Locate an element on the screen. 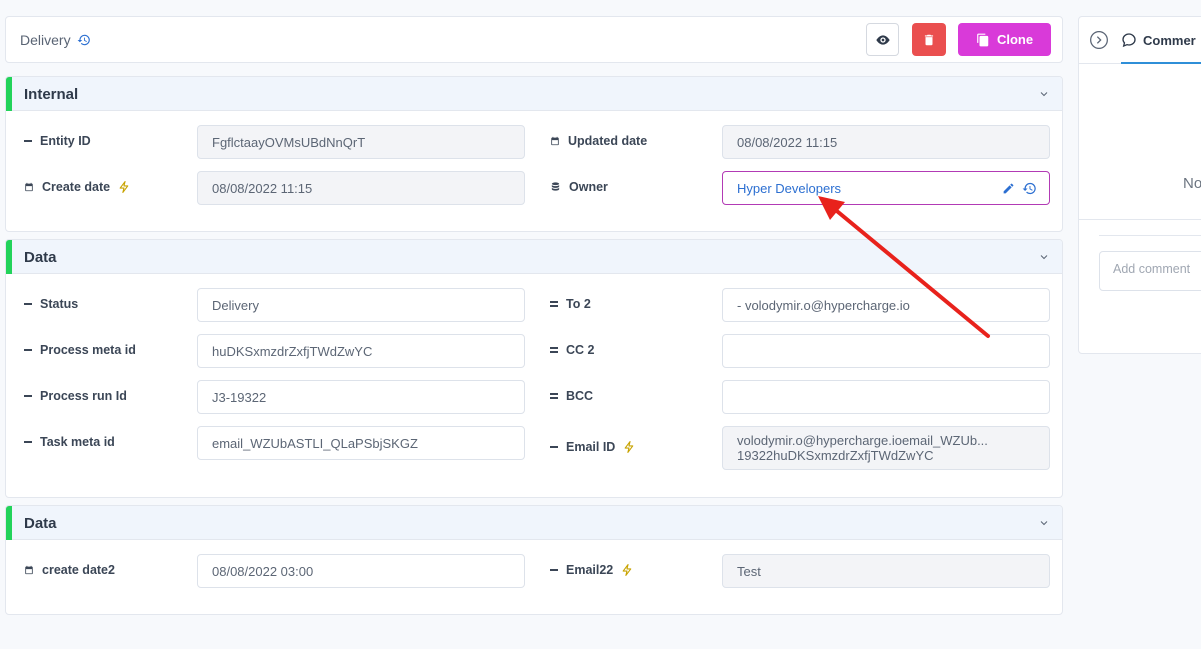  label-text: Entity ID is located at coordinates (65, 141).